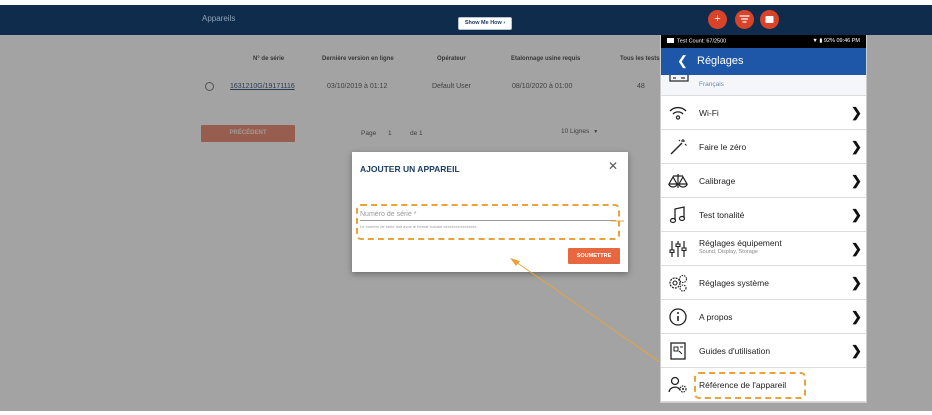 The width and height of the screenshot is (932, 415). What do you see at coordinates (711, 84) in the screenshot?
I see `language-value: Français` at bounding box center [711, 84].